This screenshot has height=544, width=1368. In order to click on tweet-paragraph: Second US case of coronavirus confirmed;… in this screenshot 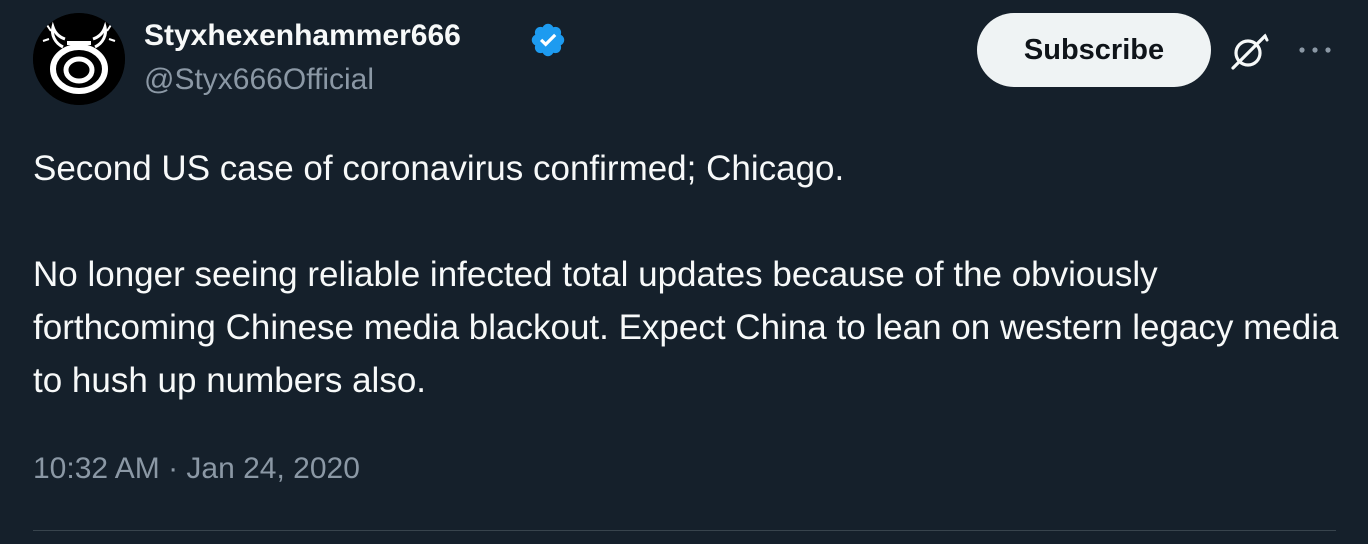, I will do `click(439, 168)`.